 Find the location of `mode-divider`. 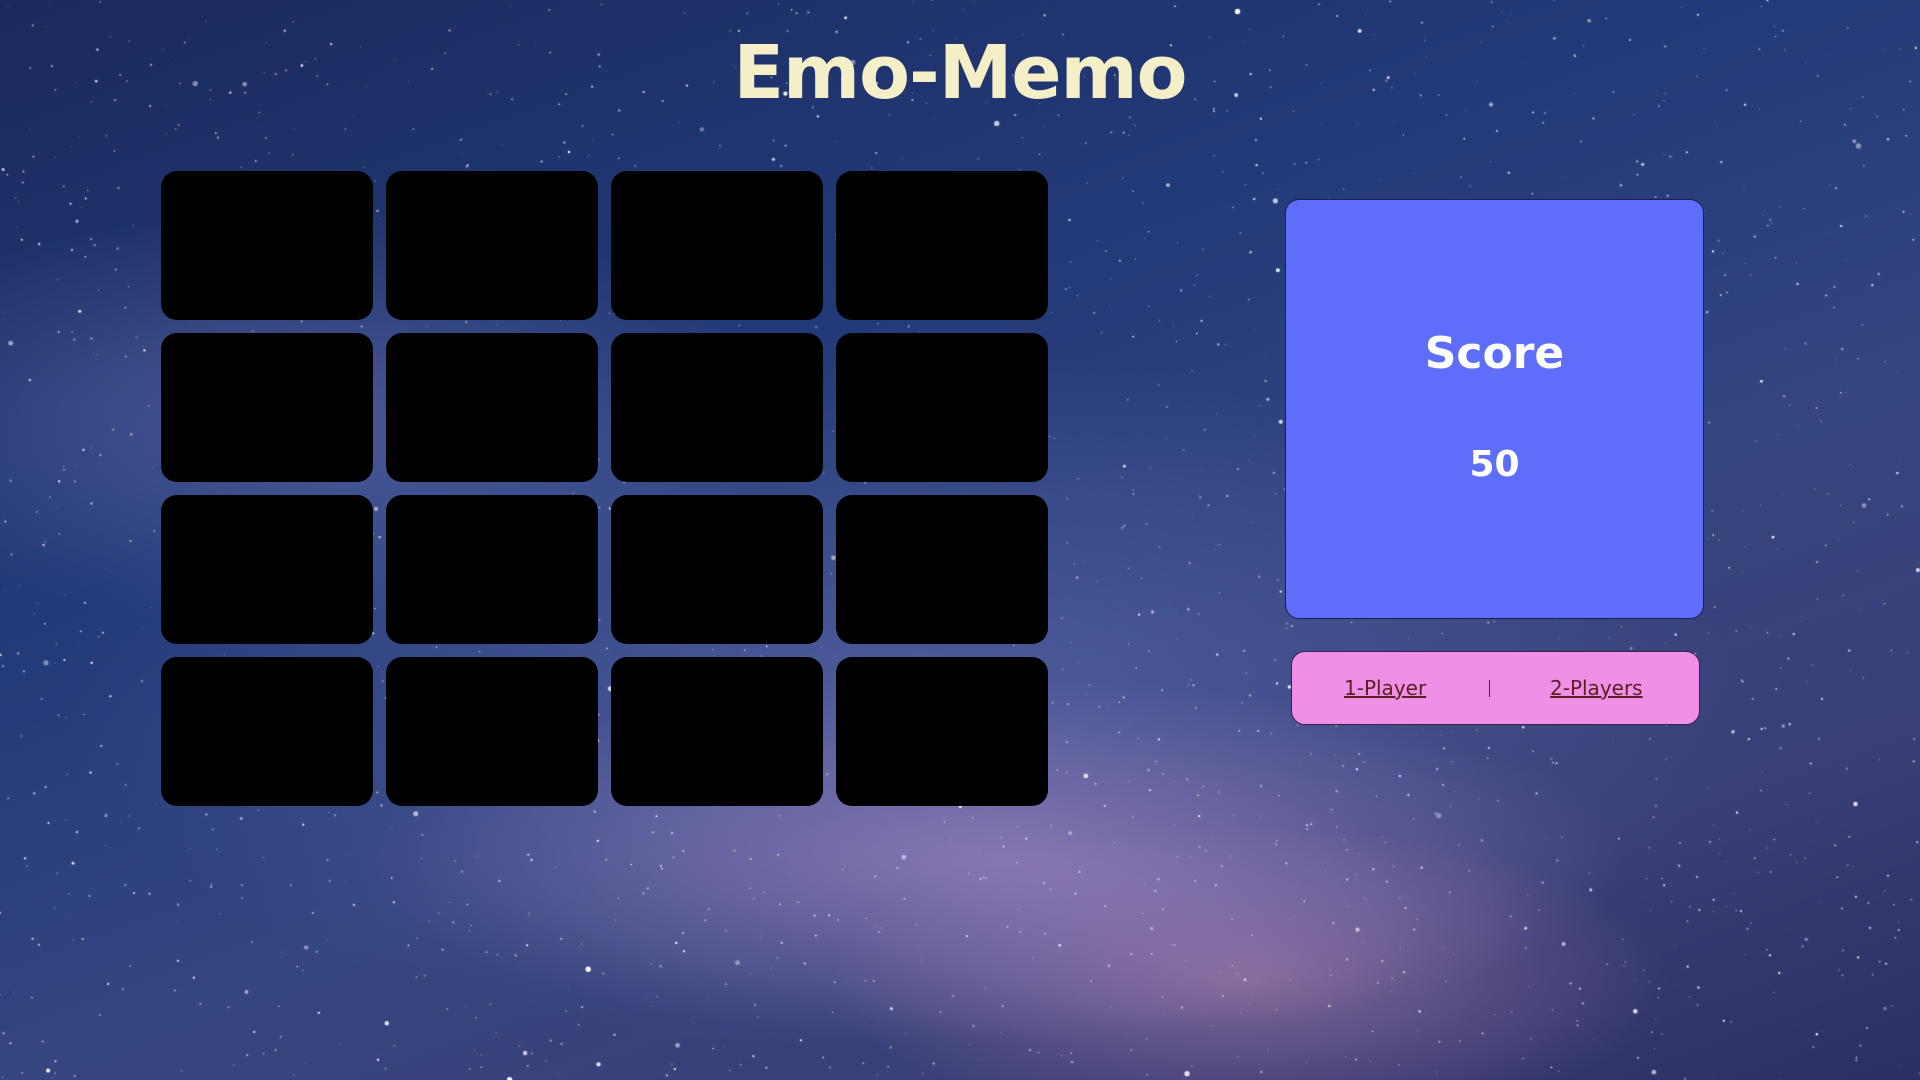

mode-divider is located at coordinates (1489, 688).